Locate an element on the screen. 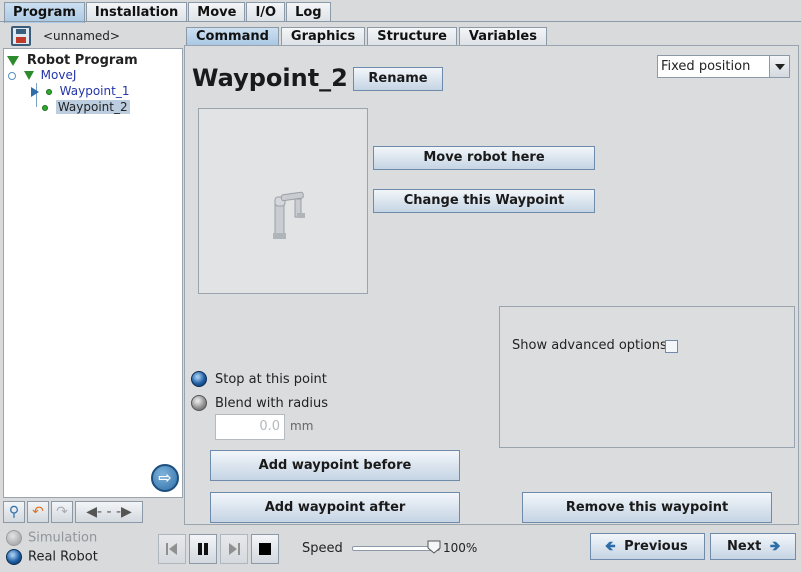 The image size is (801, 572). main-tabs: Program Installation Move I/O Log is located at coordinates (168, 12).